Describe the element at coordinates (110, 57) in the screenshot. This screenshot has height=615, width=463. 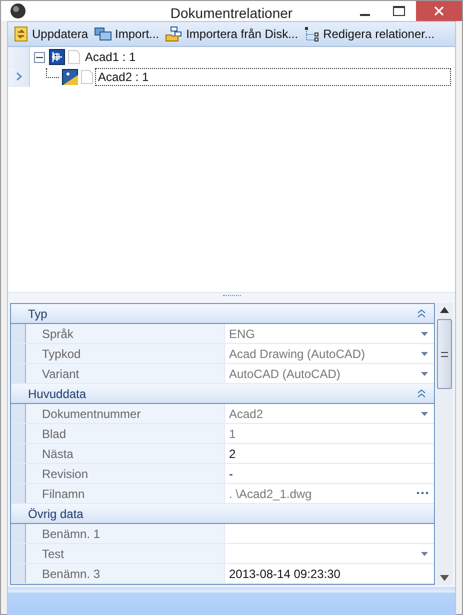
I see `tree-node: Acad1 : 1` at that location.